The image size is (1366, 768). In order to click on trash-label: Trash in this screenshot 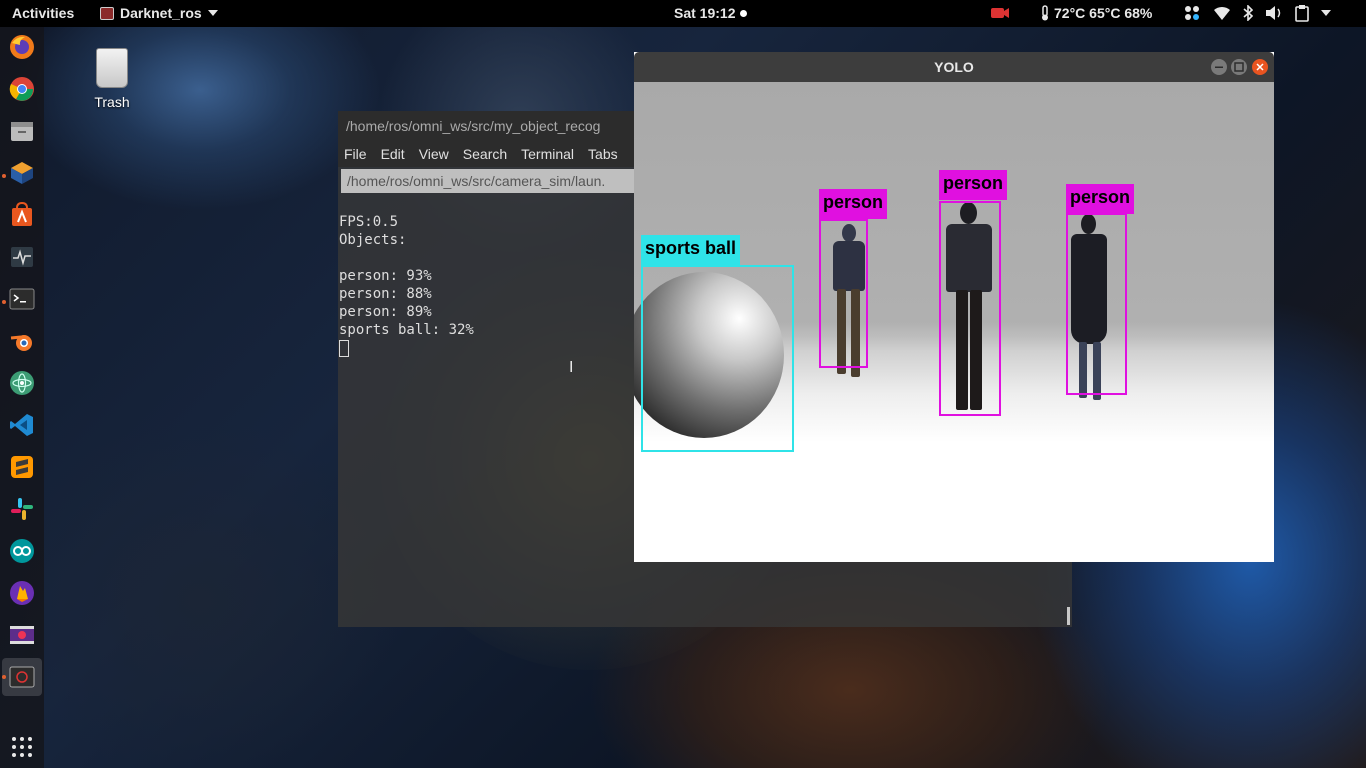, I will do `click(112, 102)`.